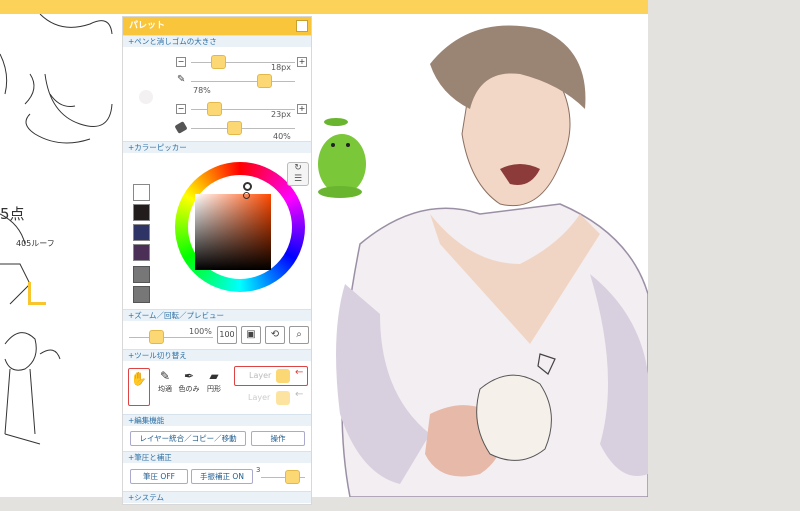  I want to click on eraser-size-minus-button: −, so click(181, 109).